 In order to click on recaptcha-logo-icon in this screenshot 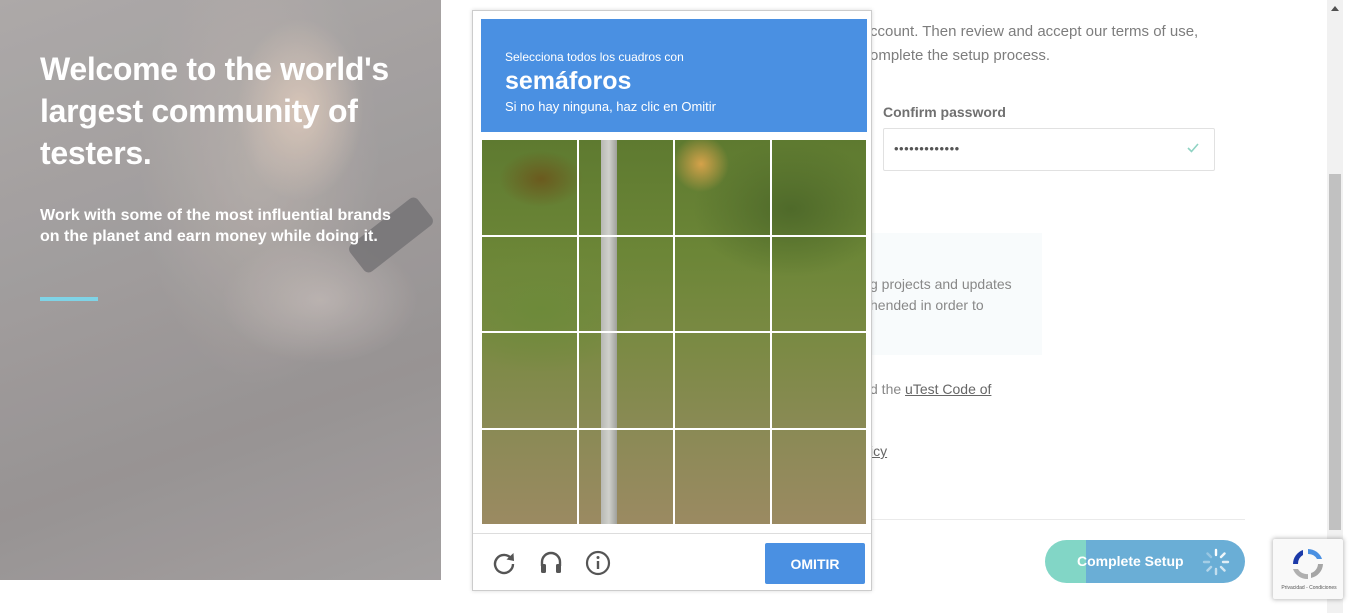, I will do `click(1308, 564)`.